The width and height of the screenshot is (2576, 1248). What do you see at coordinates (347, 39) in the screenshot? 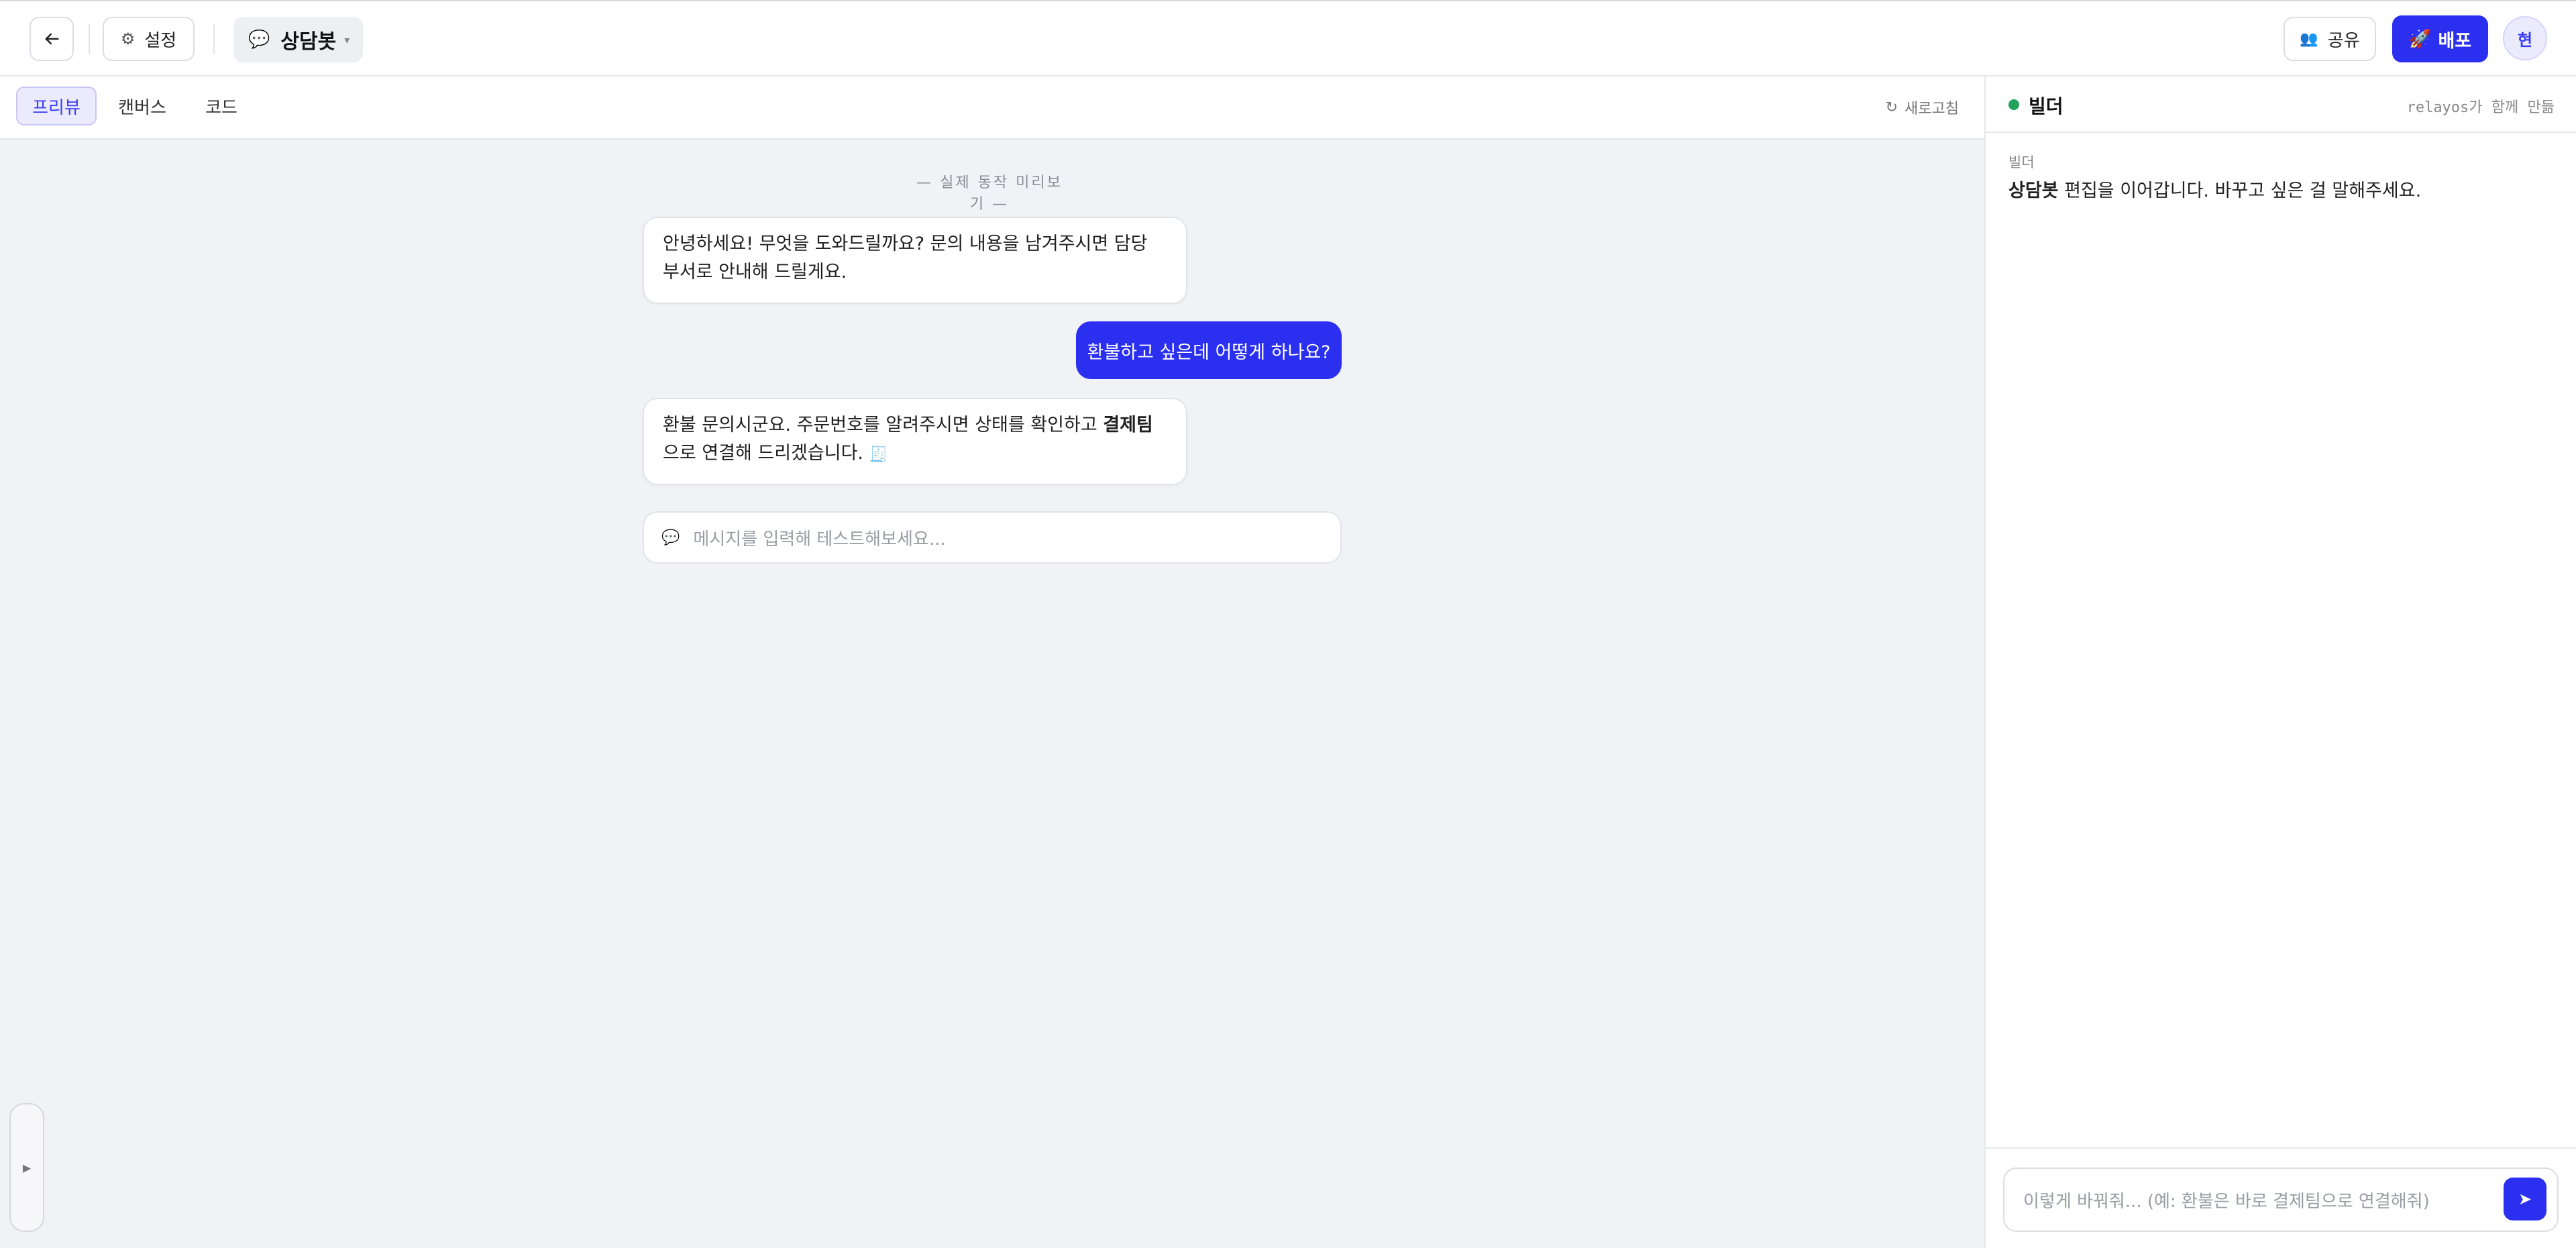
I see `chevron-down-icon: ▾` at bounding box center [347, 39].